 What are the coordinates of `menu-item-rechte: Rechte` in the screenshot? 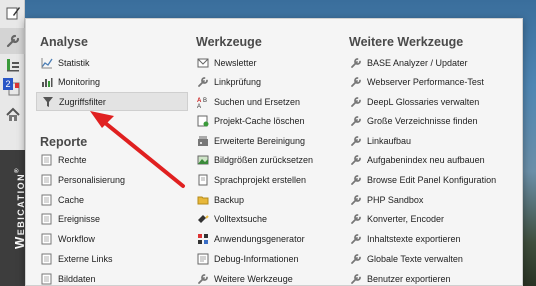 It's located at (112, 159).